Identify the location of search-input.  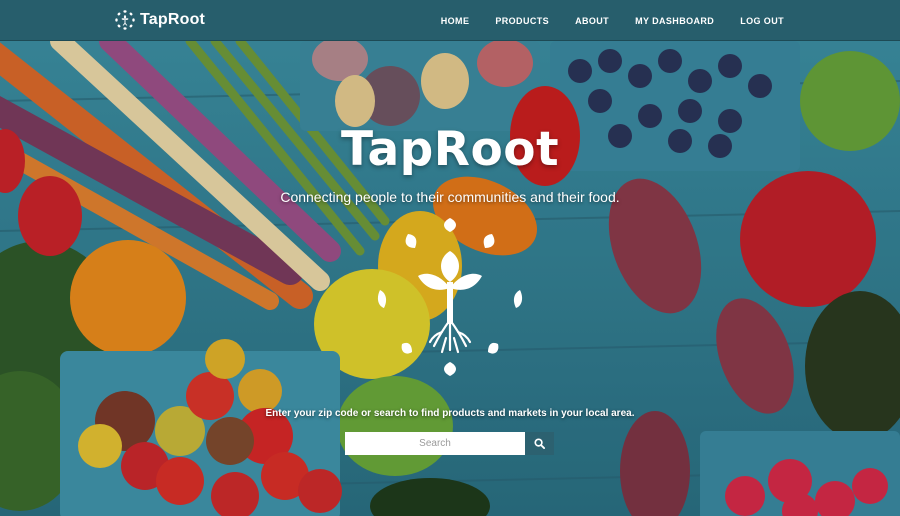
(435, 443).